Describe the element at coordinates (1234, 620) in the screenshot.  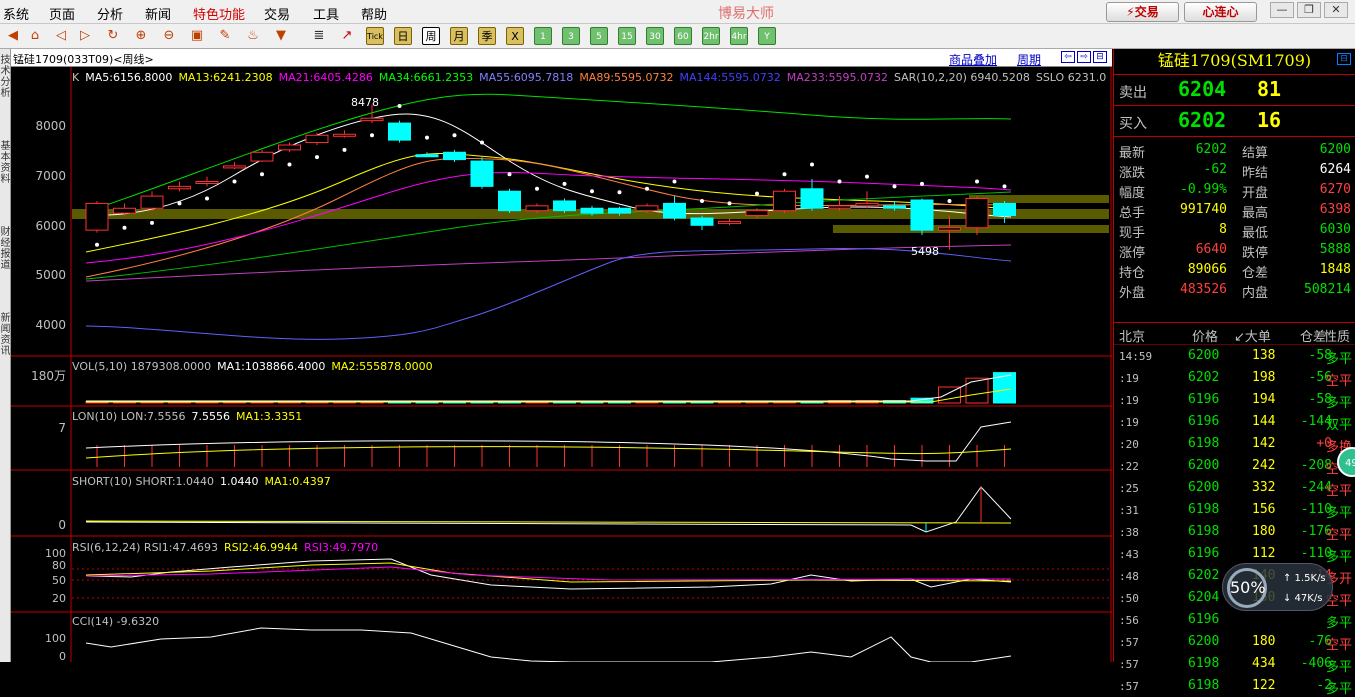
I see `tick-row: :56 6196 多平` at that location.